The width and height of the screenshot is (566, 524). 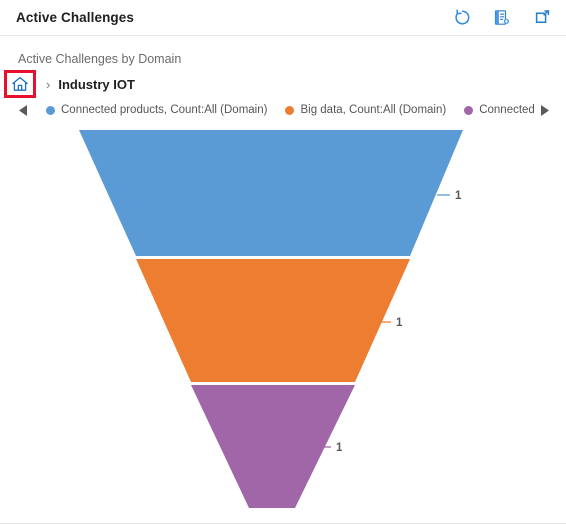 What do you see at coordinates (373, 110) in the screenshot?
I see `legend-item-label: Big data, Count:All (Domain)` at bounding box center [373, 110].